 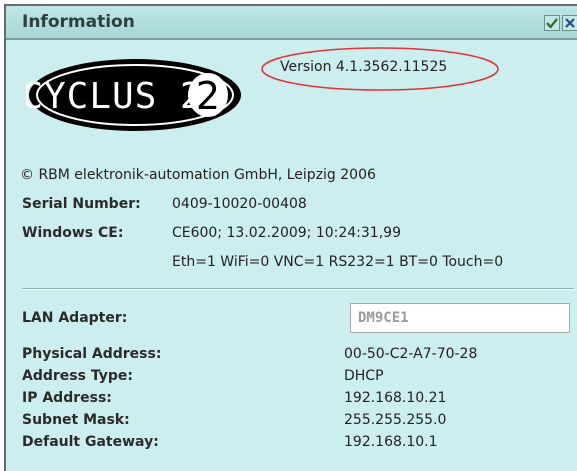 I want to click on title-bar: Information, so click(x=291, y=23).